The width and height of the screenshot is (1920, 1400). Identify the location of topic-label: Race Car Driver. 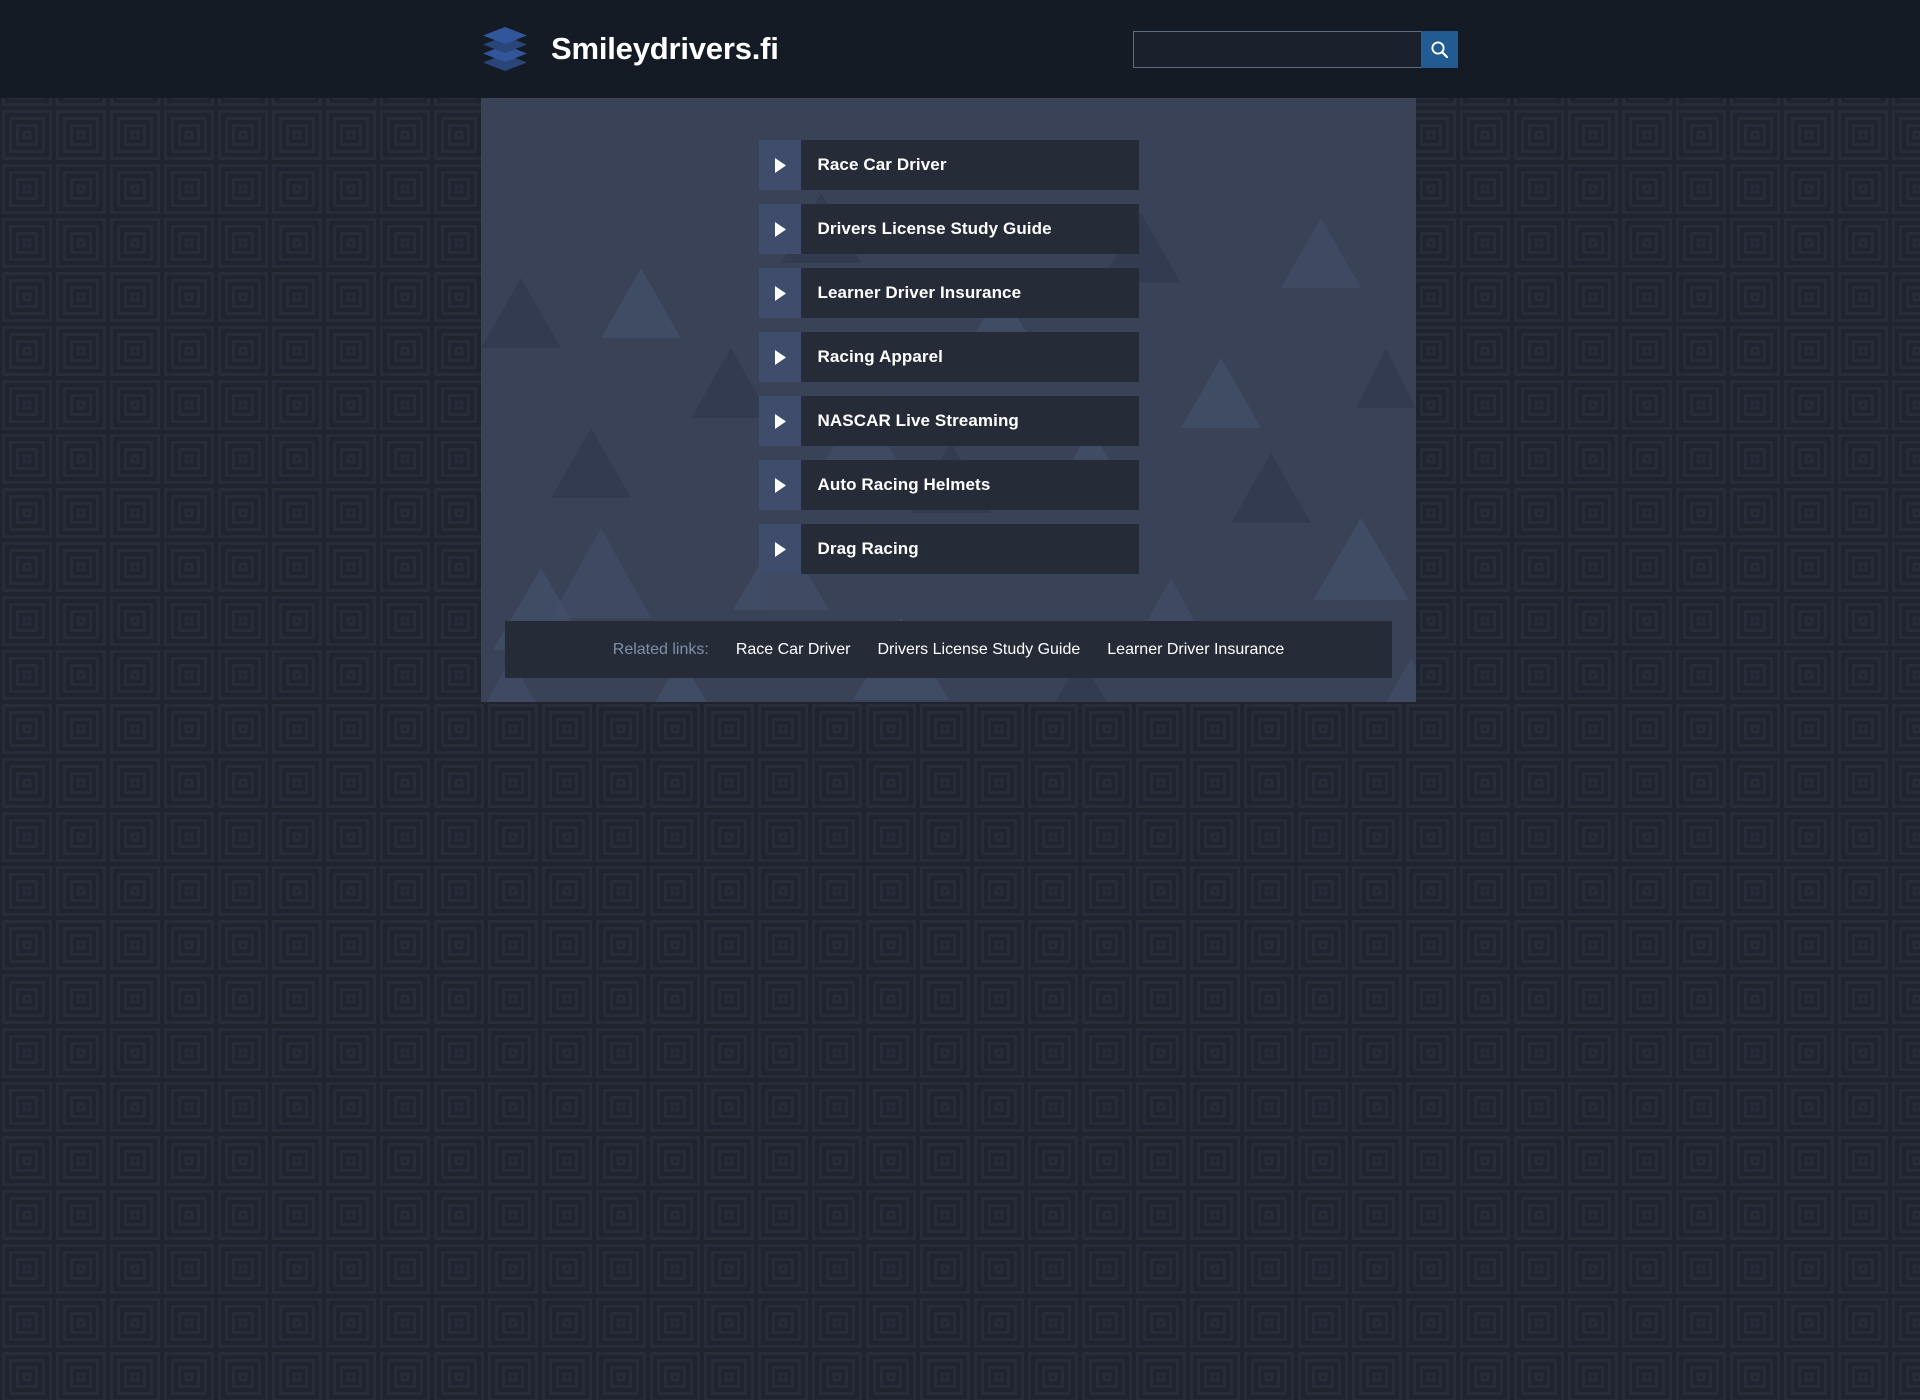
(882, 164).